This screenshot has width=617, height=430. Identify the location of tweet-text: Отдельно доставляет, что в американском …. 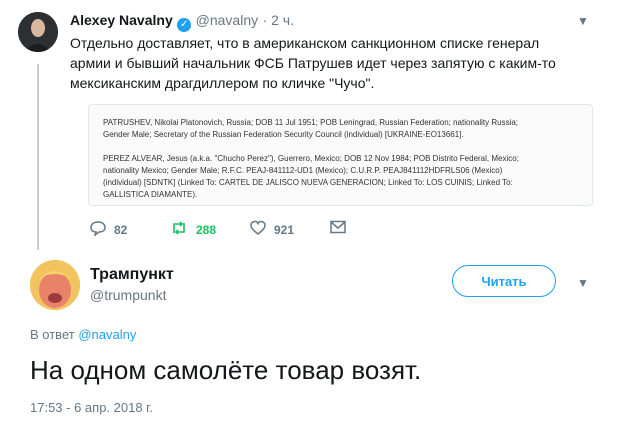
(320, 63).